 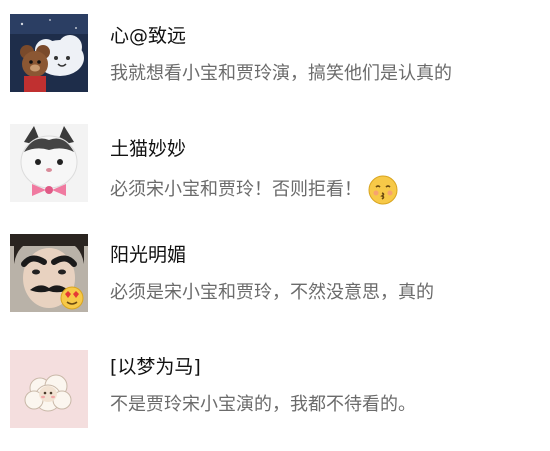 What do you see at coordinates (148, 149) in the screenshot?
I see `comment-username: 土猫妙妙` at bounding box center [148, 149].